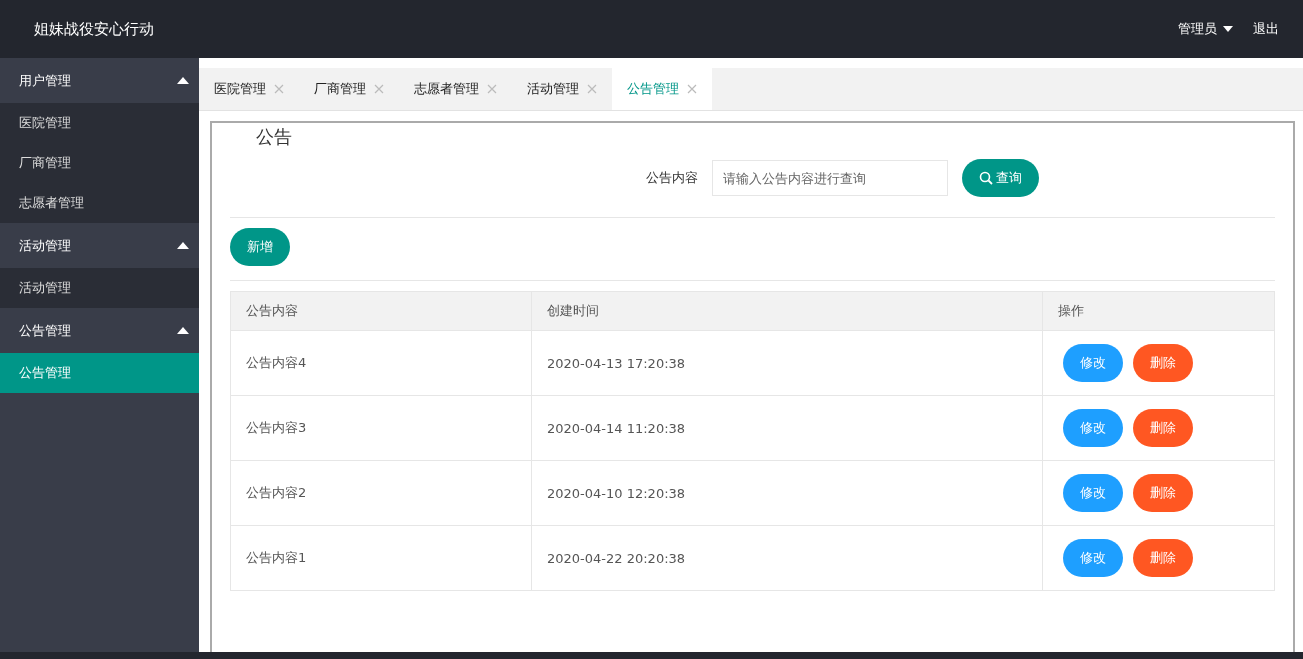 The width and height of the screenshot is (1303, 659). I want to click on search-icon, so click(986, 178).